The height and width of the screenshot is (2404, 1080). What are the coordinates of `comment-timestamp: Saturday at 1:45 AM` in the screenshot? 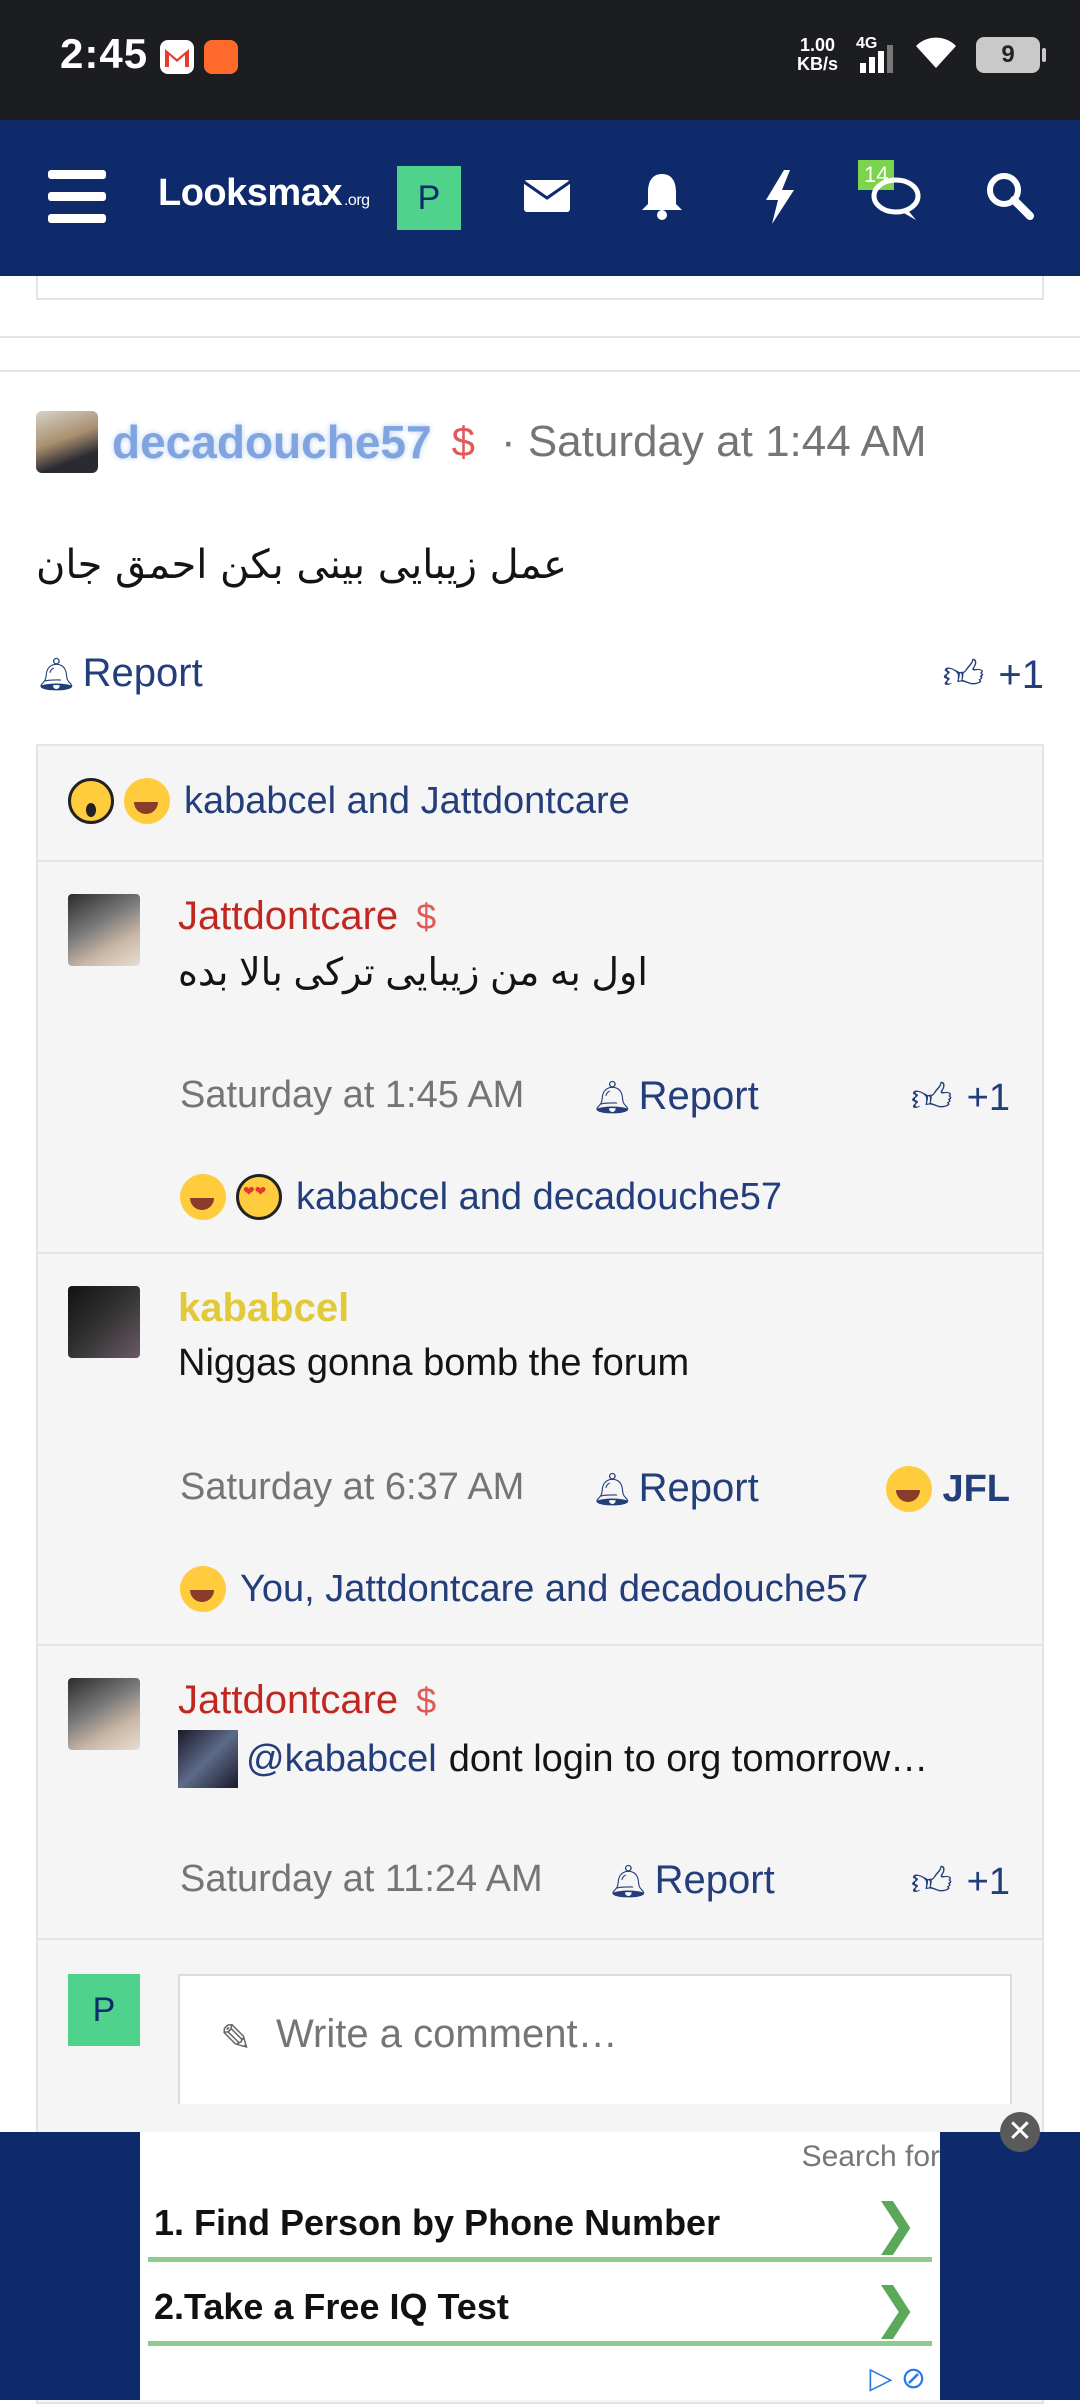 It's located at (352, 1095).